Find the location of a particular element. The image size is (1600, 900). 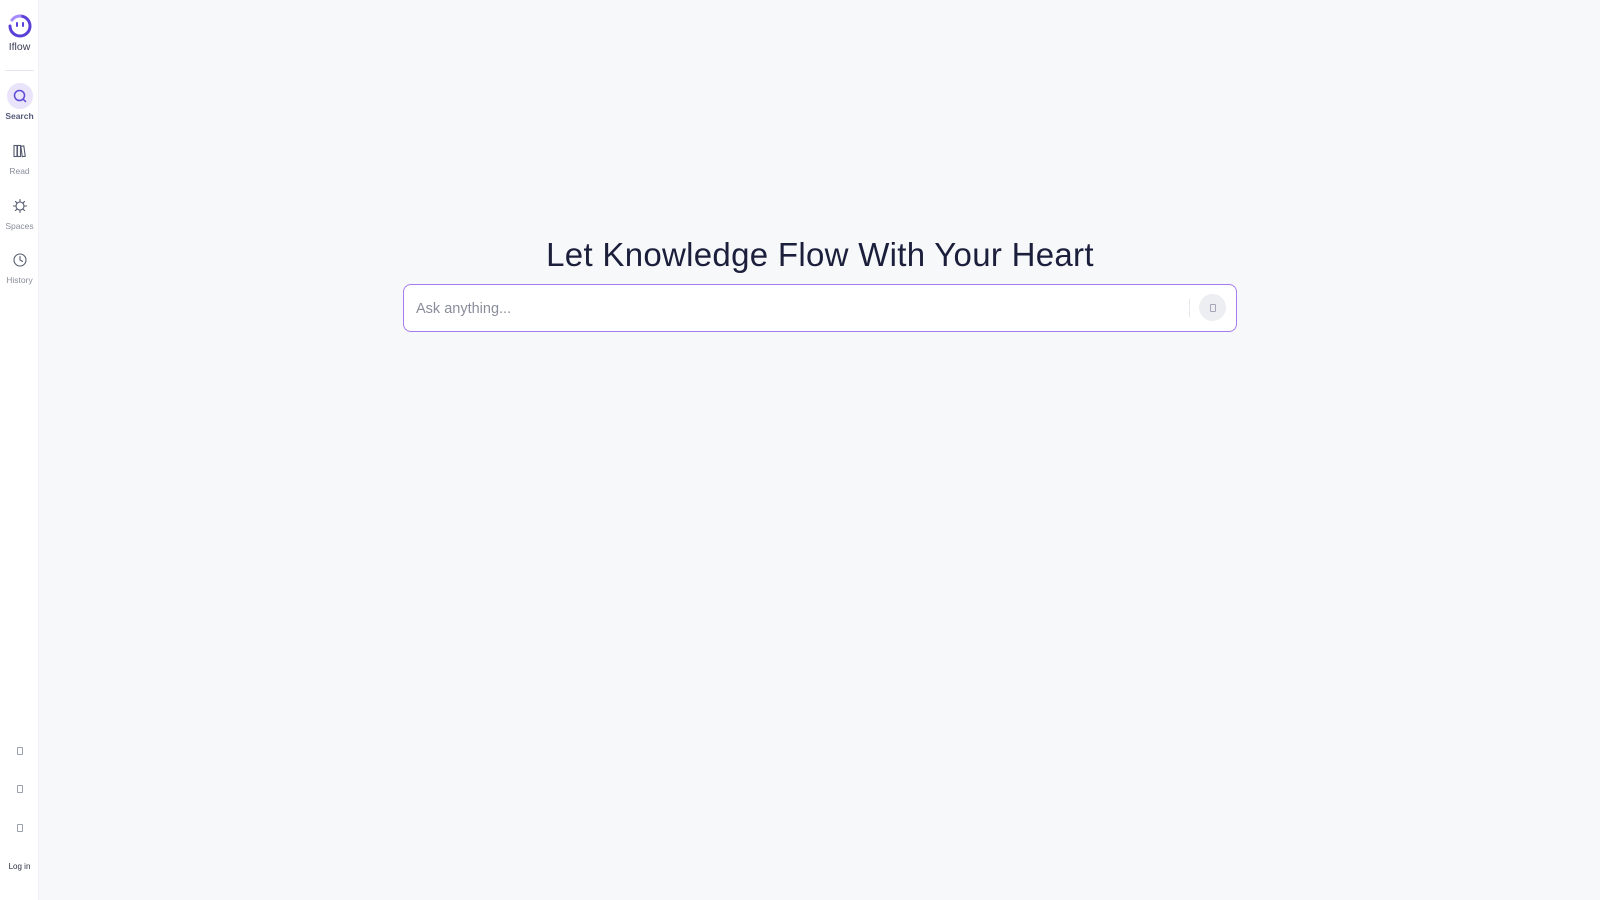

search-icon is located at coordinates (19, 96).